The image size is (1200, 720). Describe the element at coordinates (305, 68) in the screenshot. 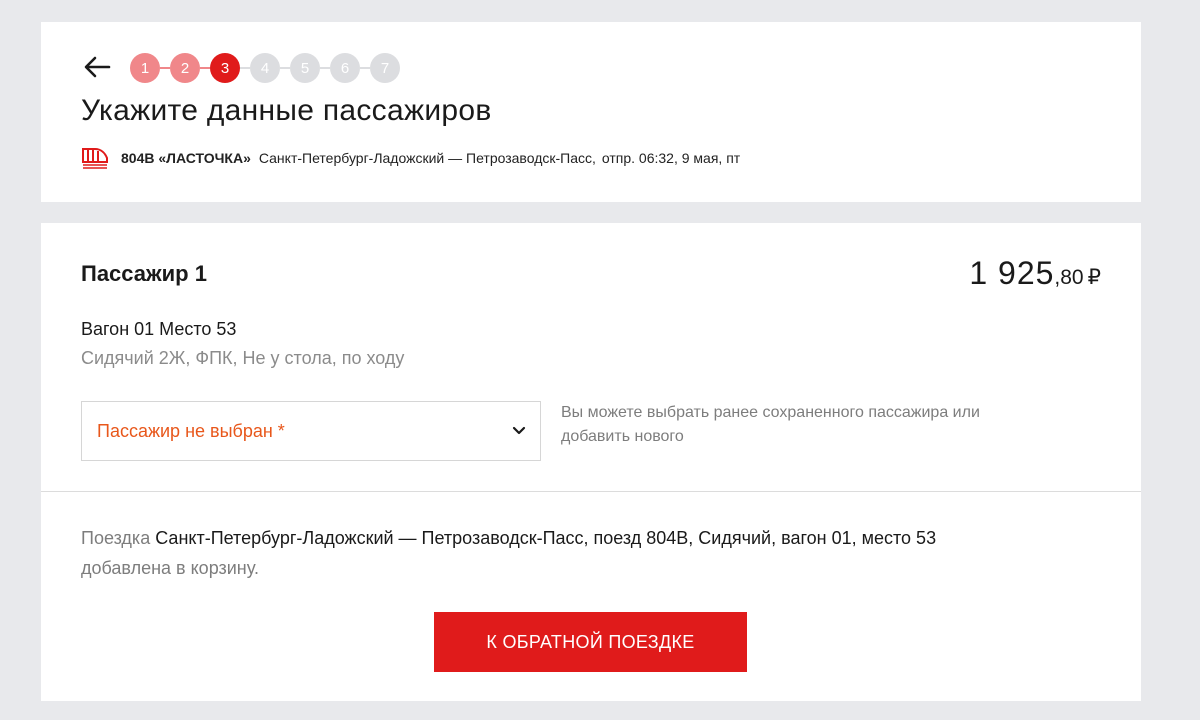

I see `step-5: 5` at that location.